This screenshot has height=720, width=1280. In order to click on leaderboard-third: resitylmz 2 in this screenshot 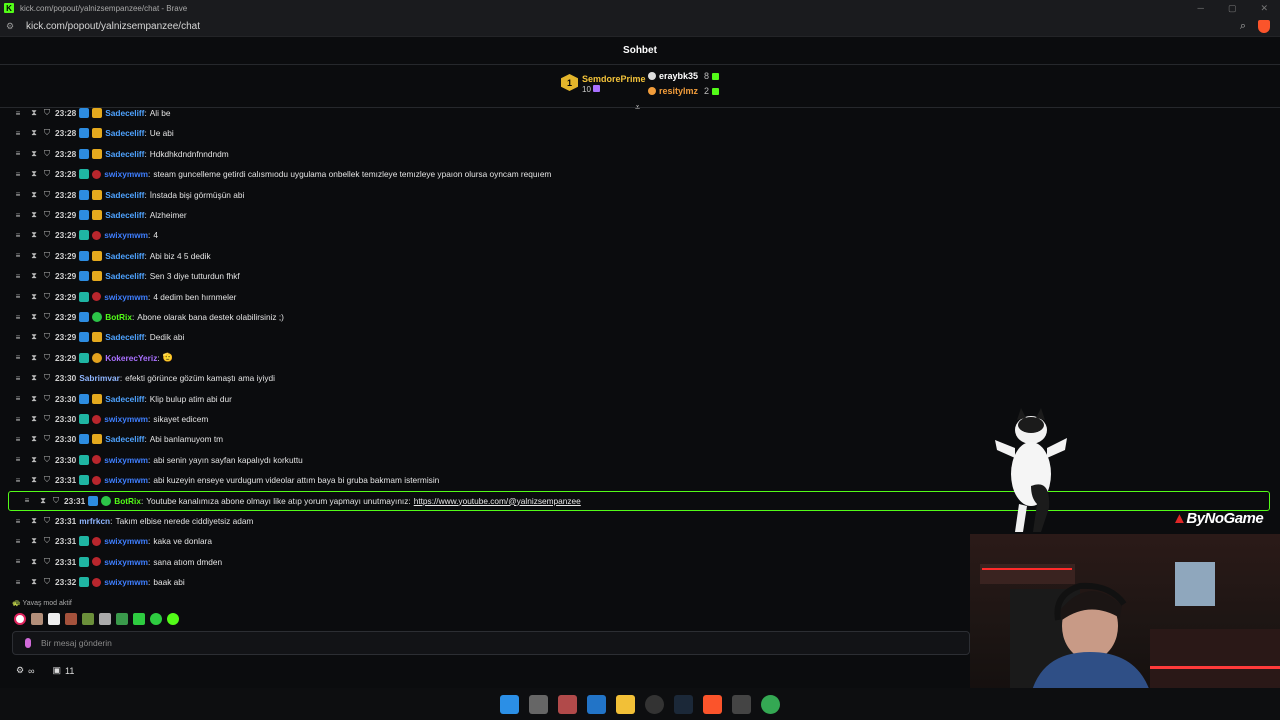, I will do `click(684, 91)`.